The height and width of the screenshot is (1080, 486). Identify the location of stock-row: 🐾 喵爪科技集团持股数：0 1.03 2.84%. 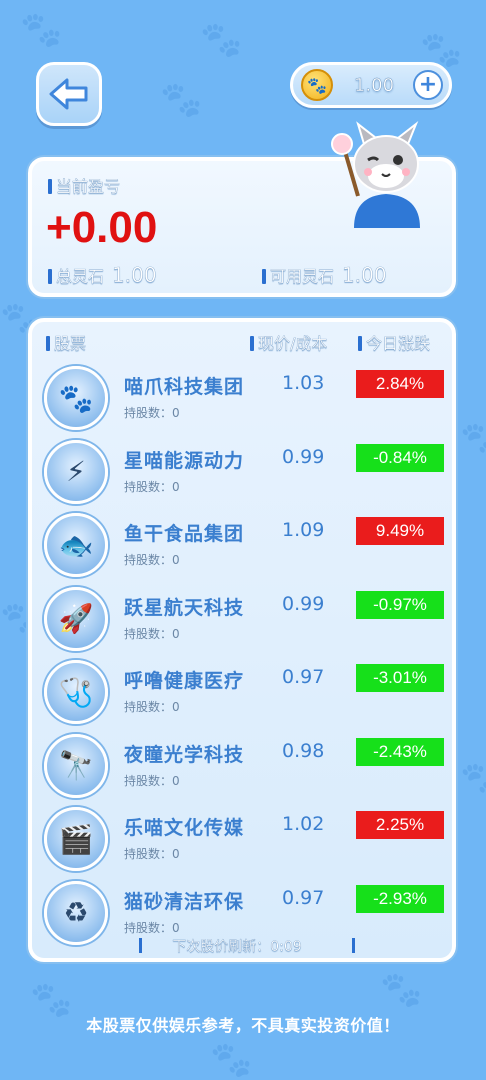
(242, 403).